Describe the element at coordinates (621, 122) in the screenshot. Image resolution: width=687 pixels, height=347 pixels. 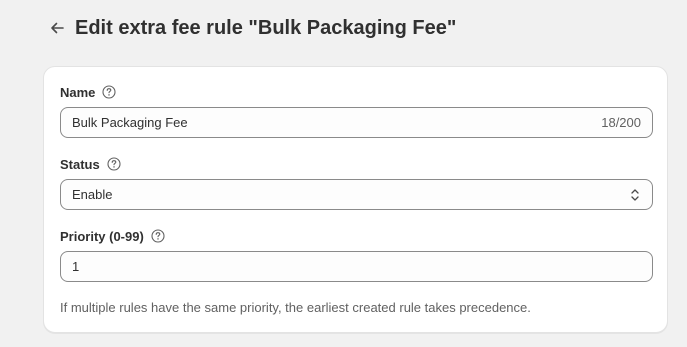
I see `name-char-count: 18/200` at that location.